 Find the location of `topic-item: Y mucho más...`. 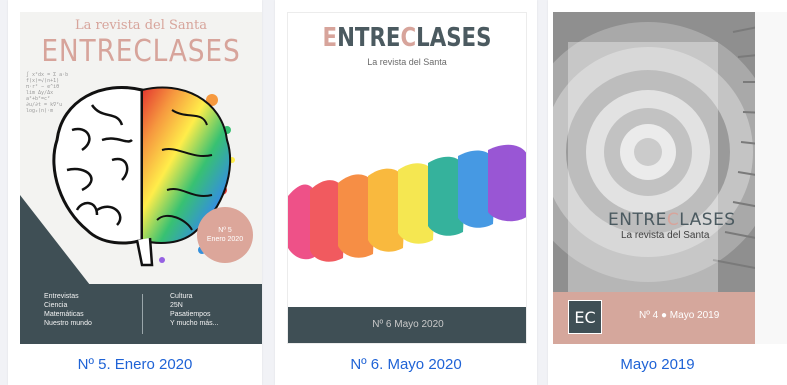

topic-item: Y mucho más... is located at coordinates (194, 323).